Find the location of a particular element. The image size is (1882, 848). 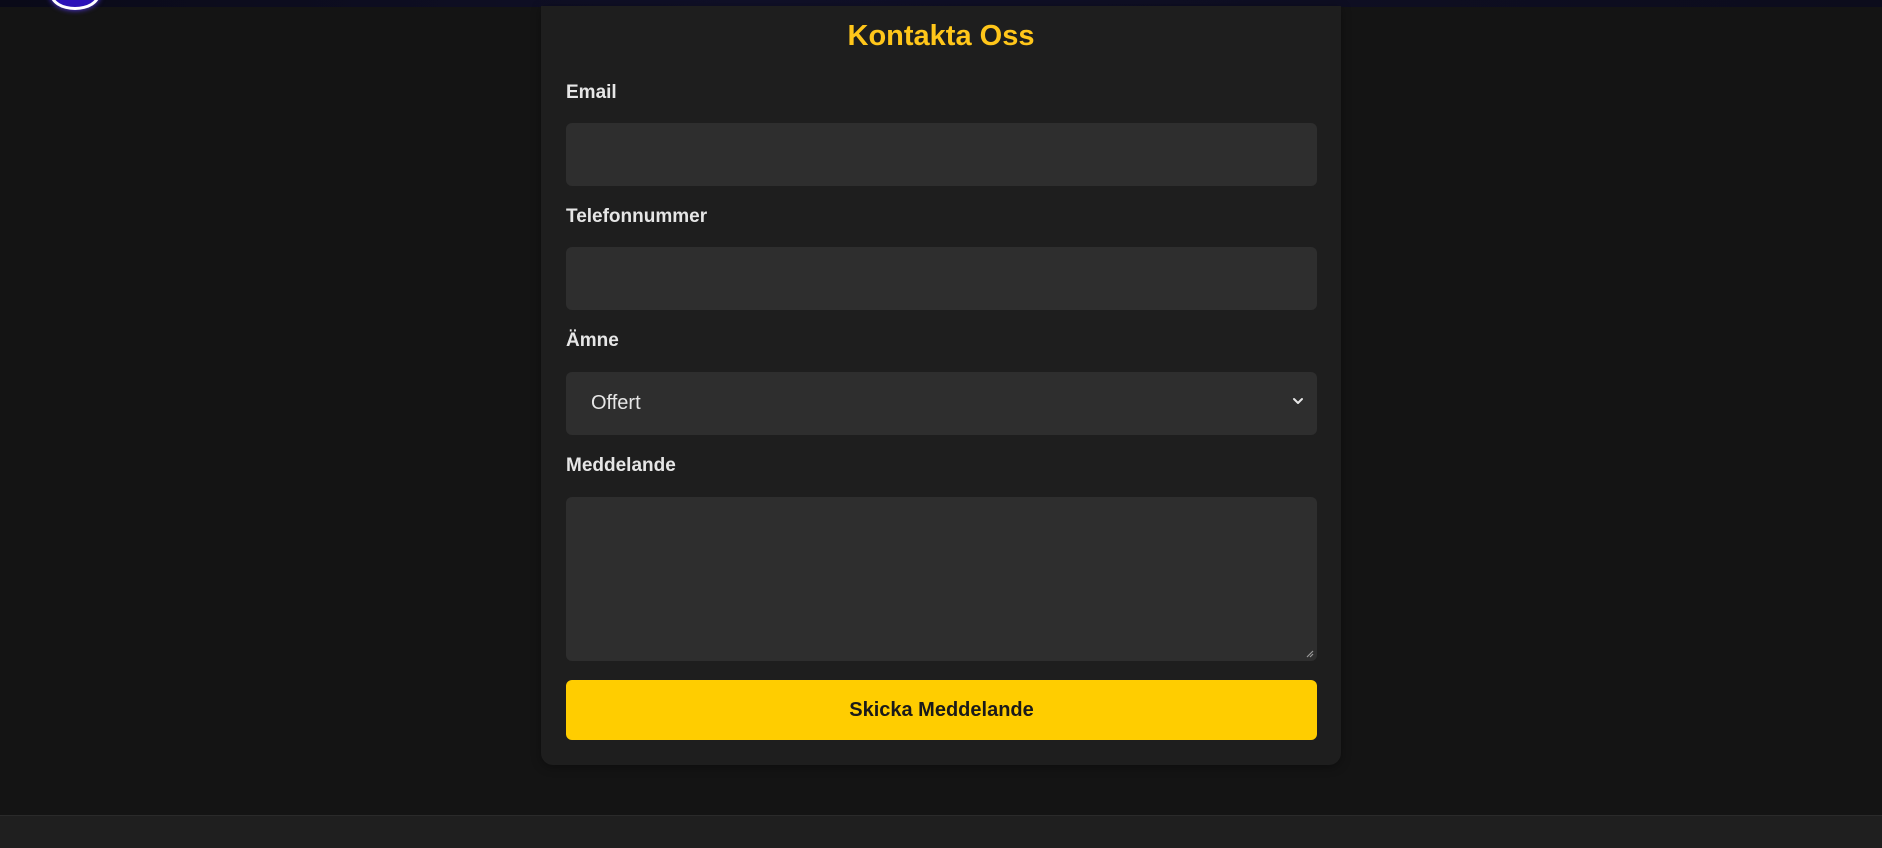

message-textarea is located at coordinates (941, 579).